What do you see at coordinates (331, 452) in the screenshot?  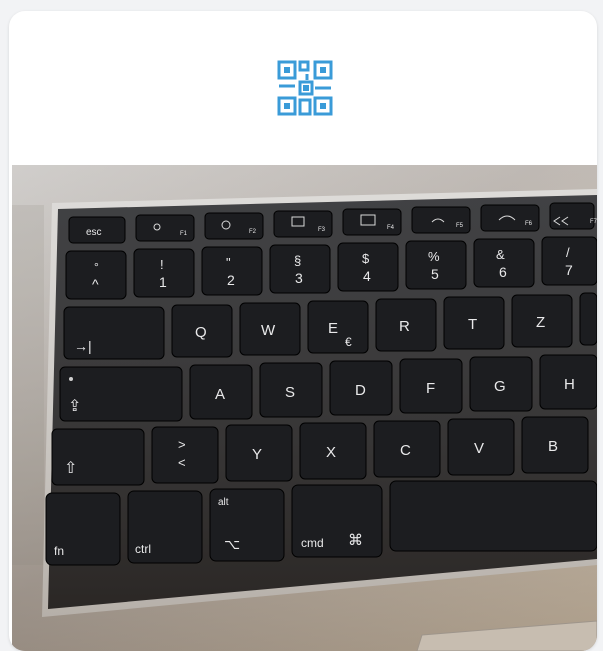 I see `key-x: X` at bounding box center [331, 452].